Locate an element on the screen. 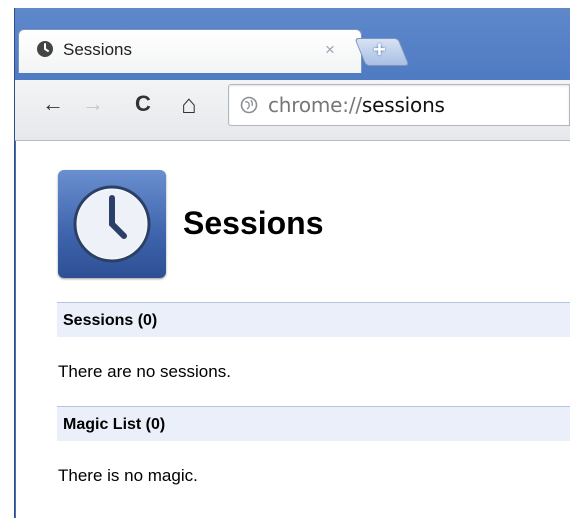 This screenshot has width=570, height=518. url-path: sessions is located at coordinates (403, 105).